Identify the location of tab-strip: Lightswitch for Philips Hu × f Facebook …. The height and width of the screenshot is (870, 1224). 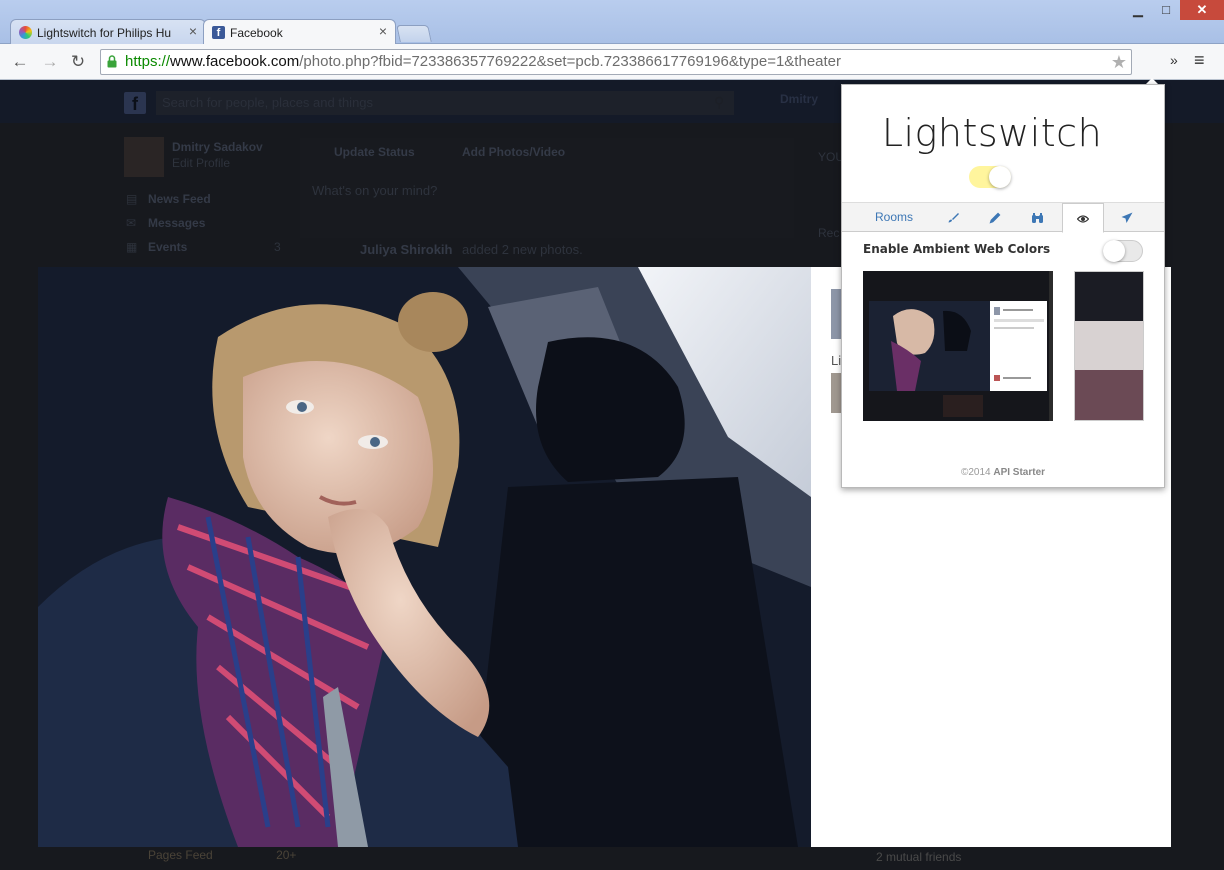
(612, 23).